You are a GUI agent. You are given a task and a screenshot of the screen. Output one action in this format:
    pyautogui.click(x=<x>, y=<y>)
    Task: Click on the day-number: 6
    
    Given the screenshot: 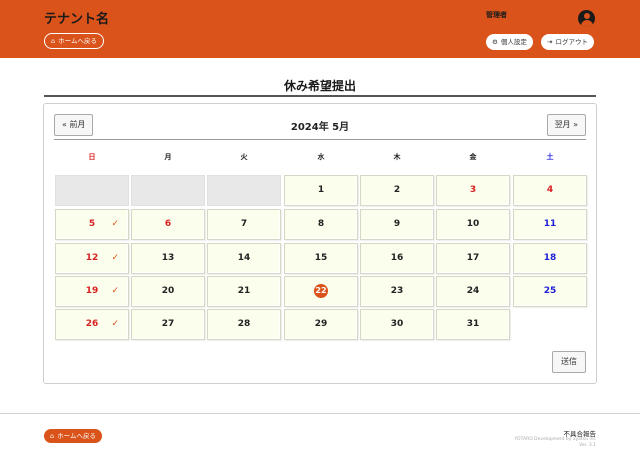 What is the action you would take?
    pyautogui.click(x=168, y=224)
    